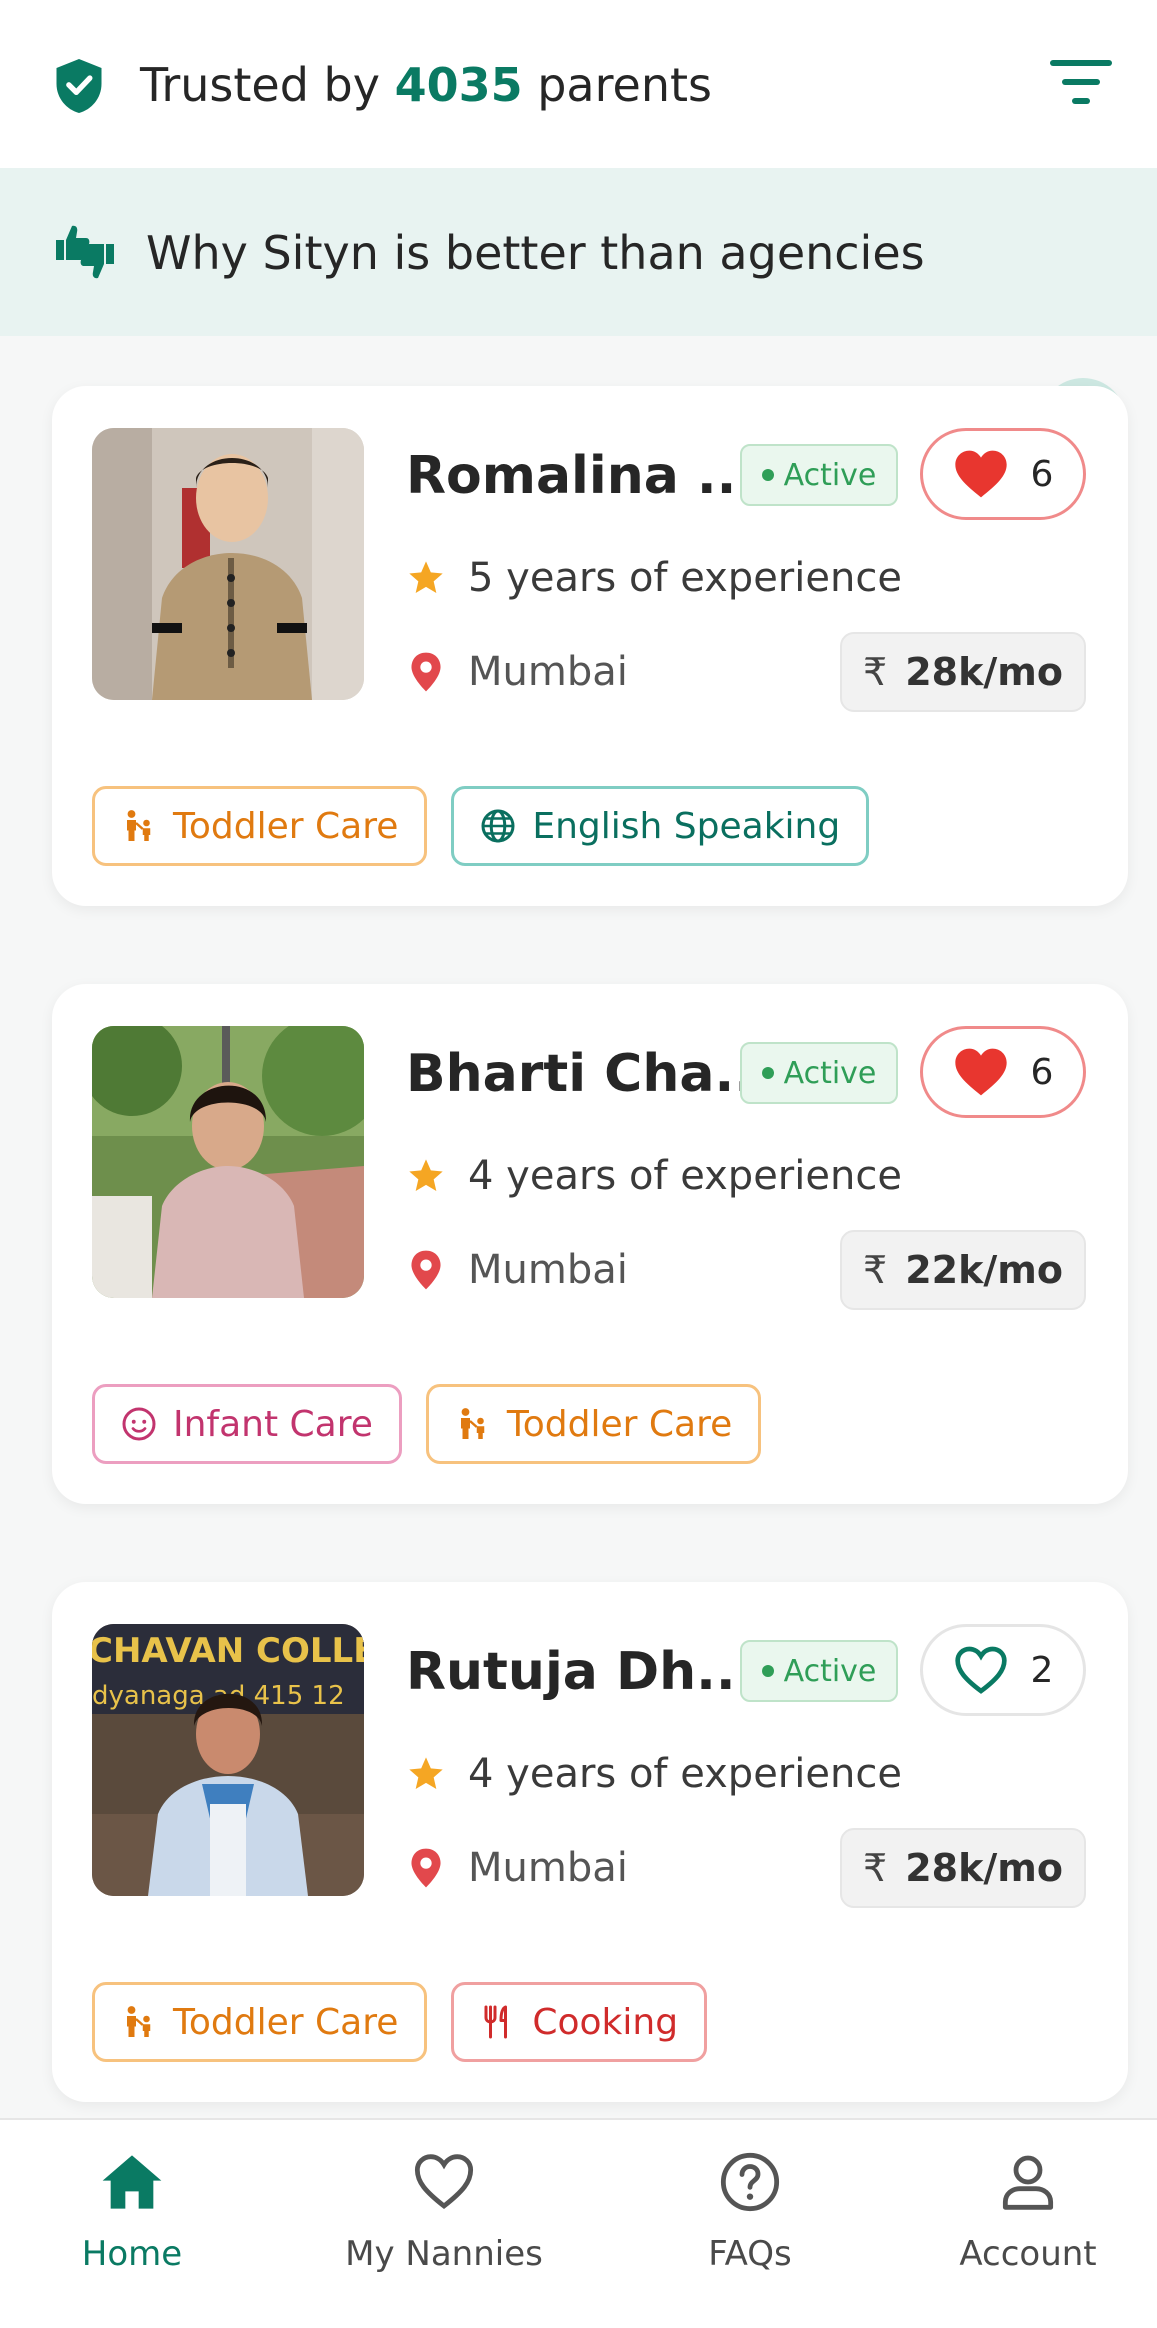 The image size is (1157, 2328). I want to click on tag-label: Infant Care, so click(273, 1424).